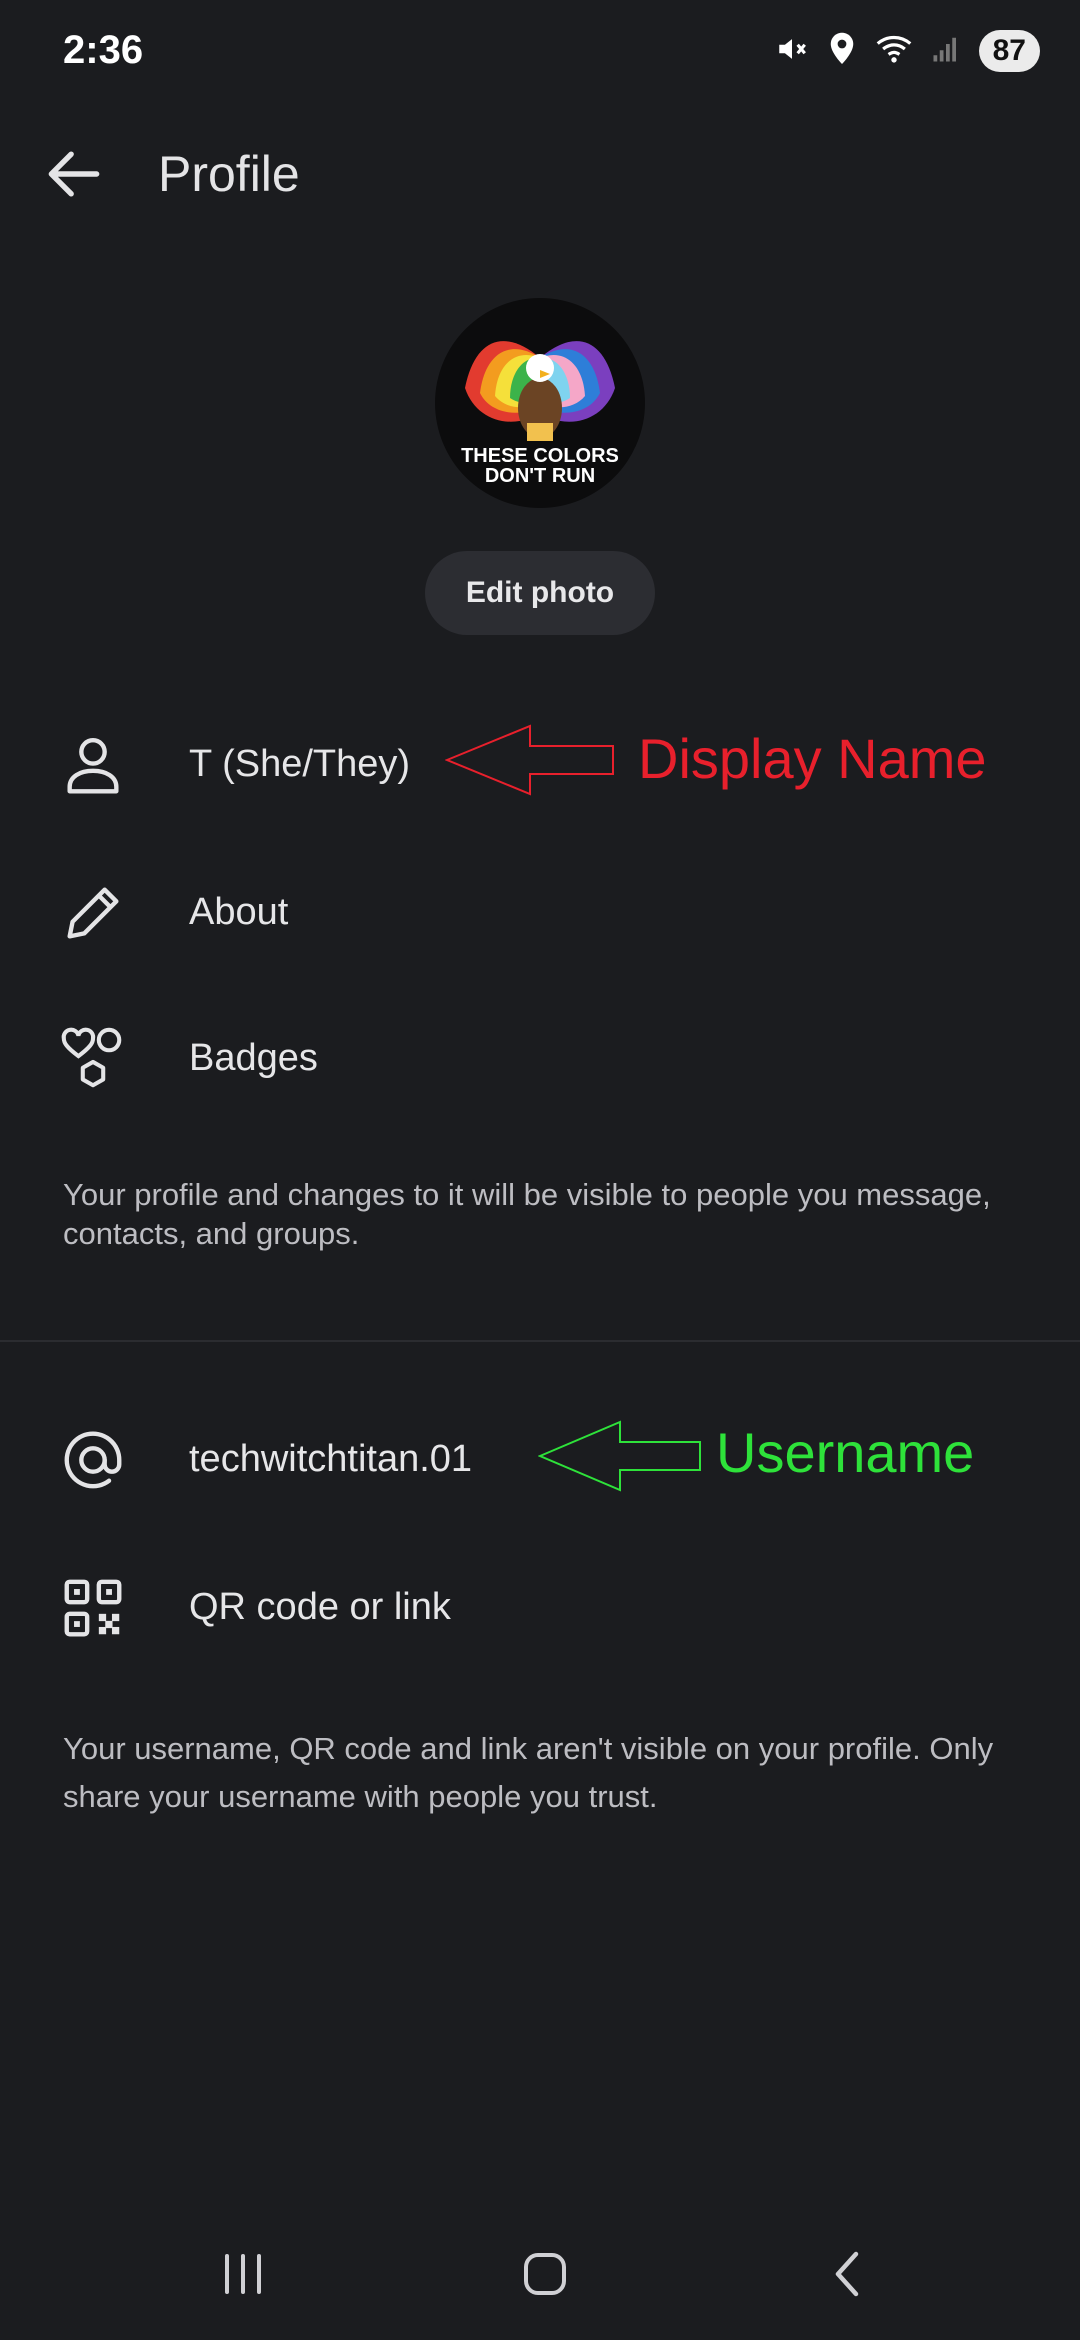 This screenshot has height=2340, width=1080. I want to click on battery-icon: 87, so click(1009, 51).